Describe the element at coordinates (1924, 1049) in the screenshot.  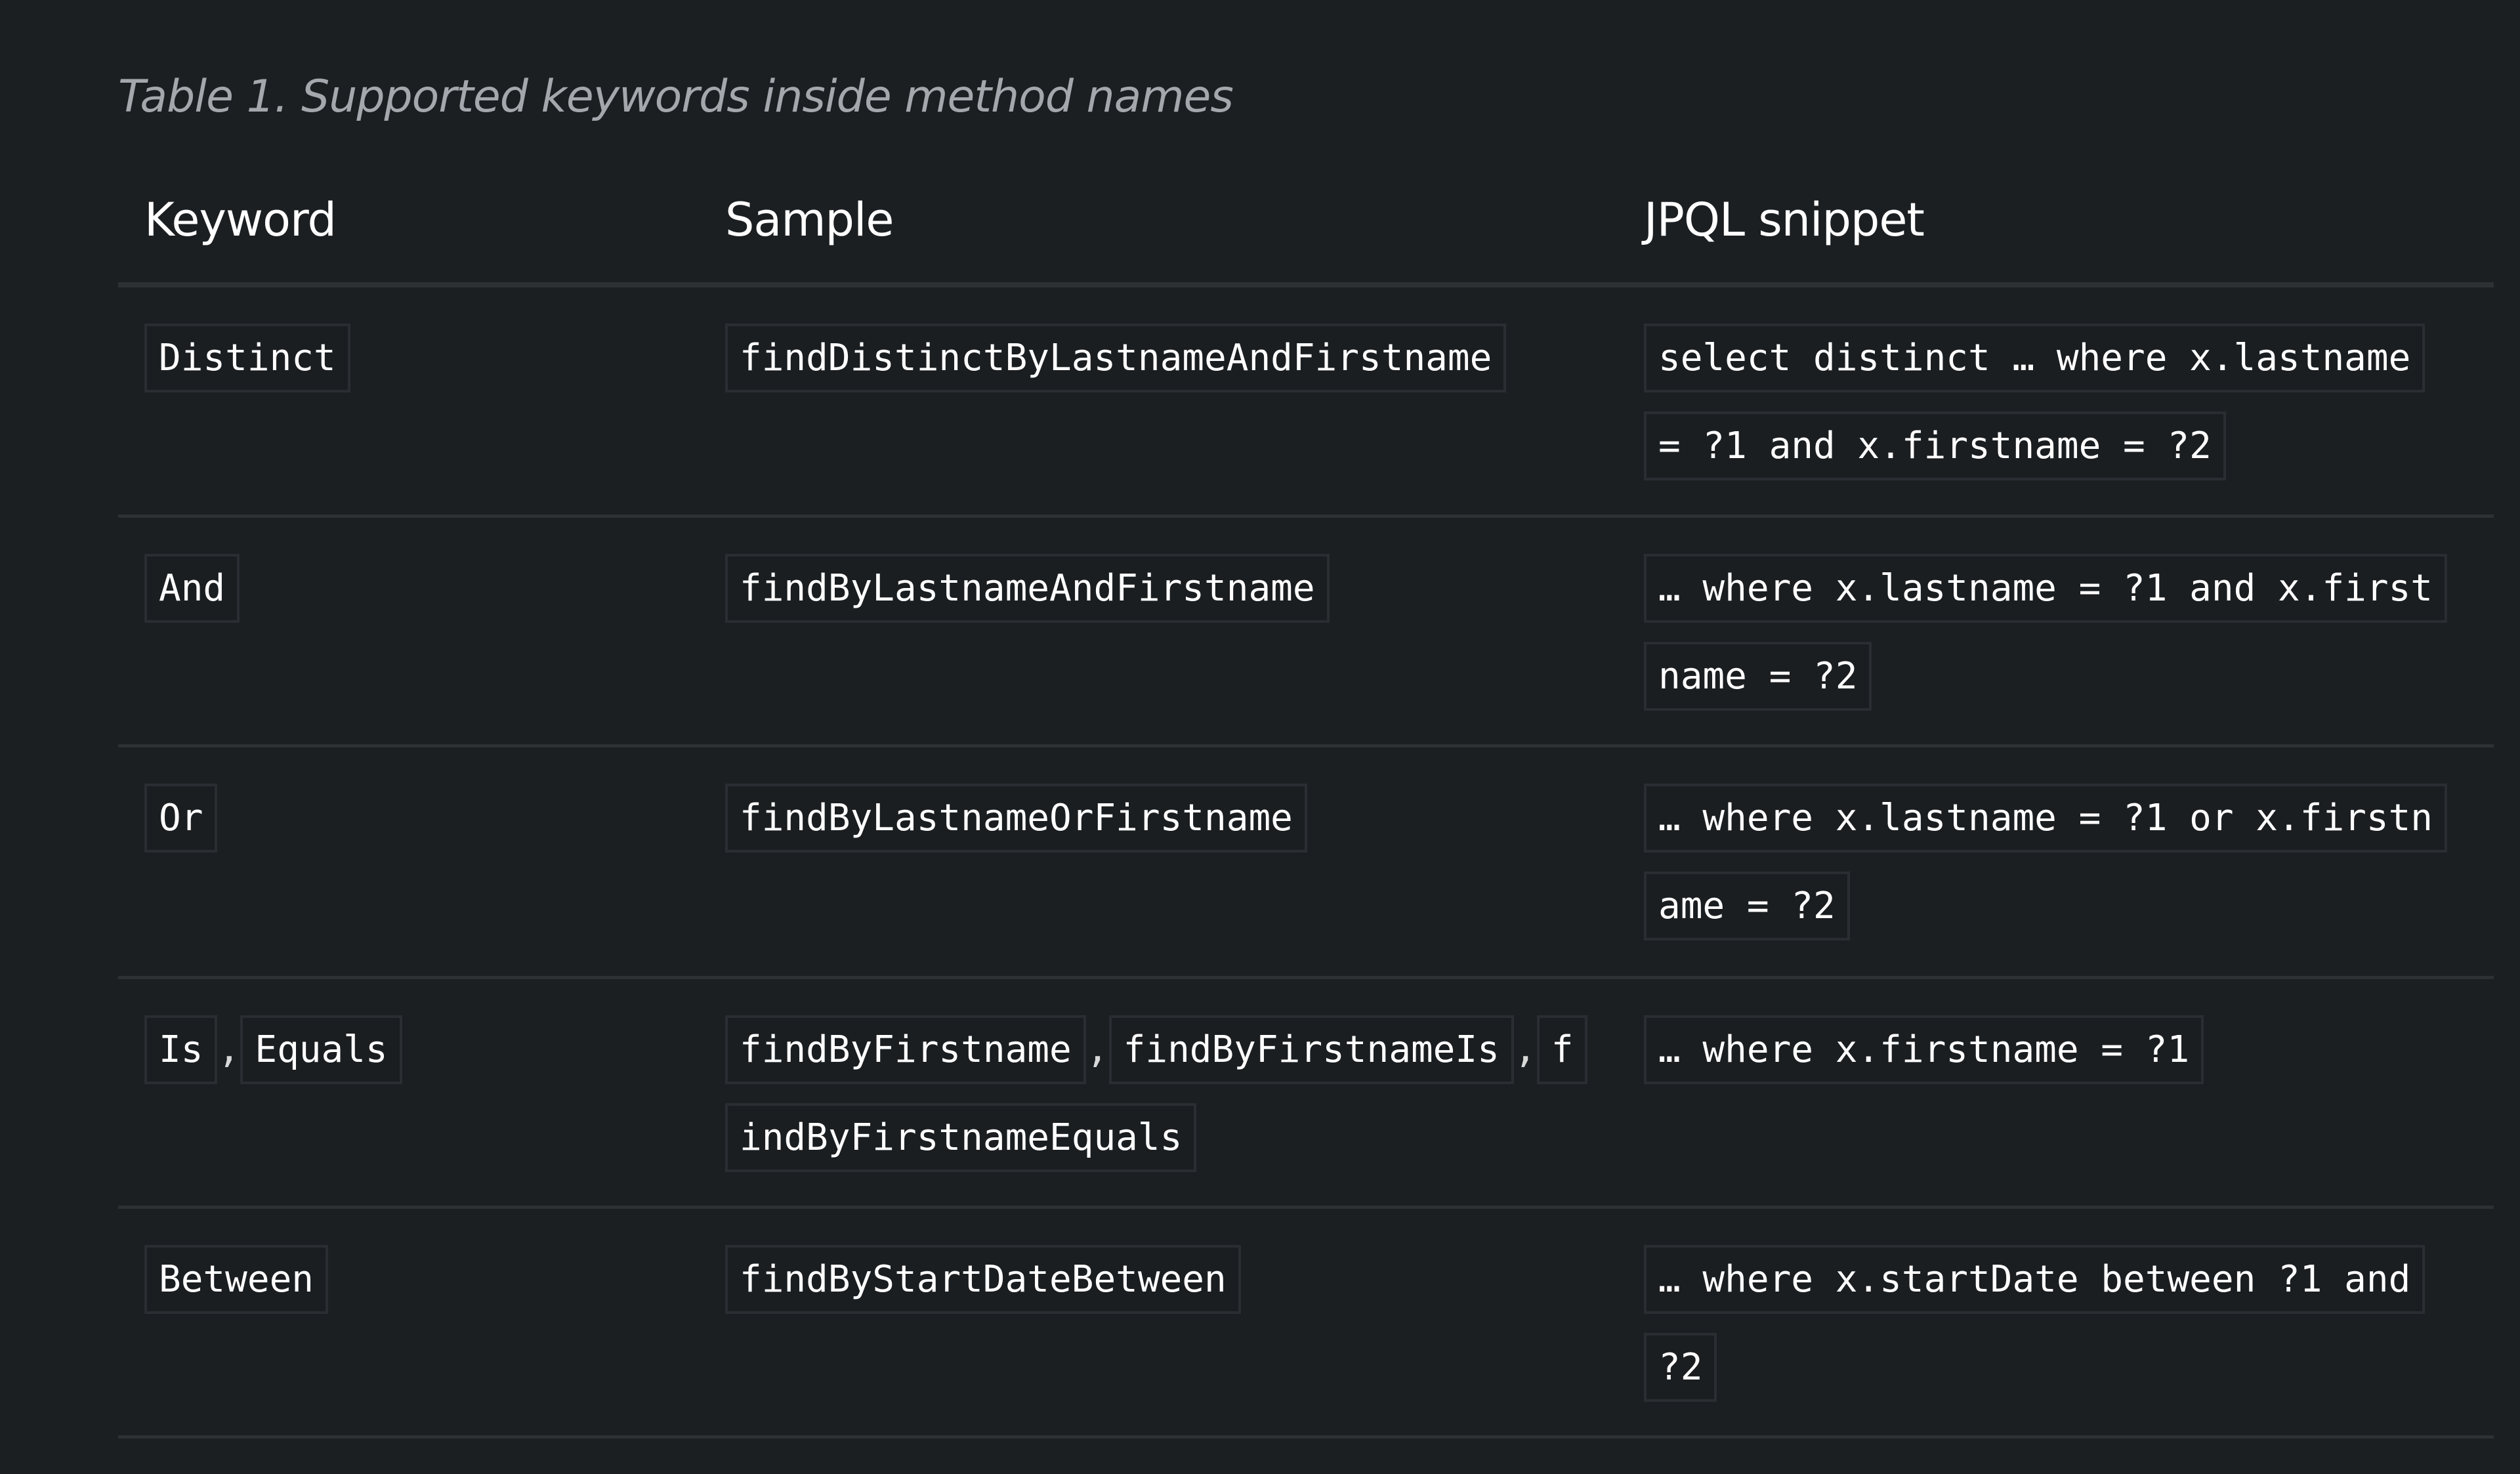
I see `jpql-code: … where x.firstname = ?1` at that location.